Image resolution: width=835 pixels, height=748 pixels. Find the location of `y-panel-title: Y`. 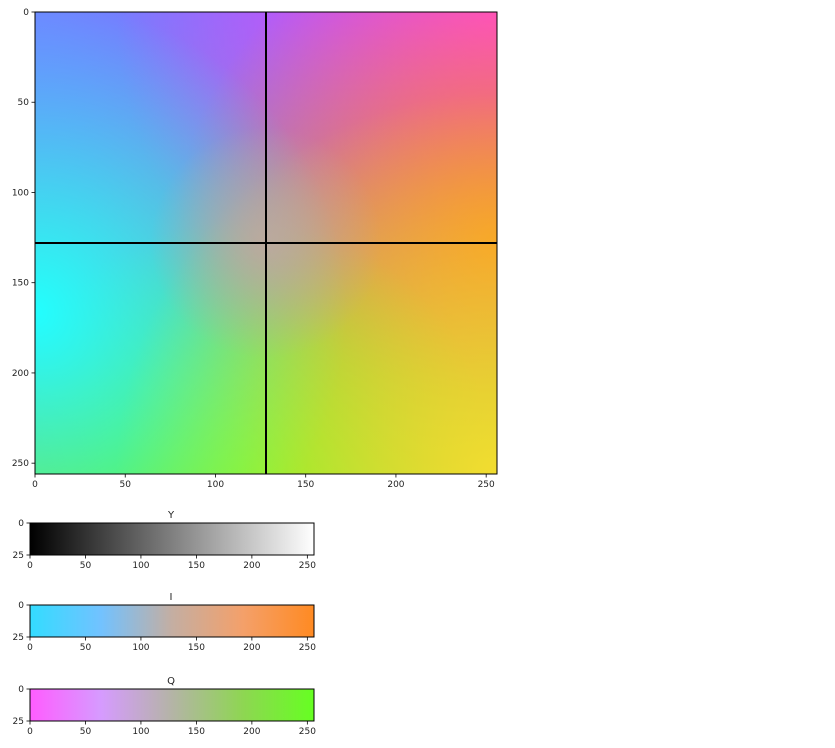

y-panel-title: Y is located at coordinates (171, 515).